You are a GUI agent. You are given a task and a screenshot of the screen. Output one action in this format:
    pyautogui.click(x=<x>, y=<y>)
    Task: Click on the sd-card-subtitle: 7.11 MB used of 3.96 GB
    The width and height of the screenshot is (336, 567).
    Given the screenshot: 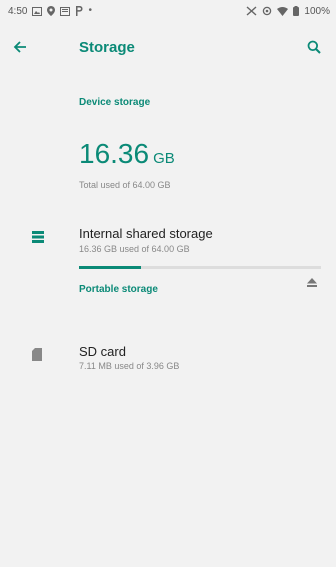 What is the action you would take?
    pyautogui.click(x=129, y=366)
    